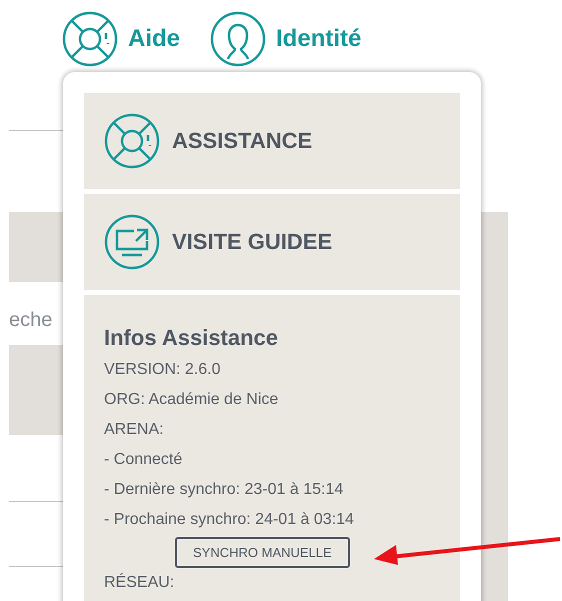 This screenshot has height=601, width=562. I want to click on info-line: - Prochaine synchro: 24-01 à 03:14, so click(229, 520).